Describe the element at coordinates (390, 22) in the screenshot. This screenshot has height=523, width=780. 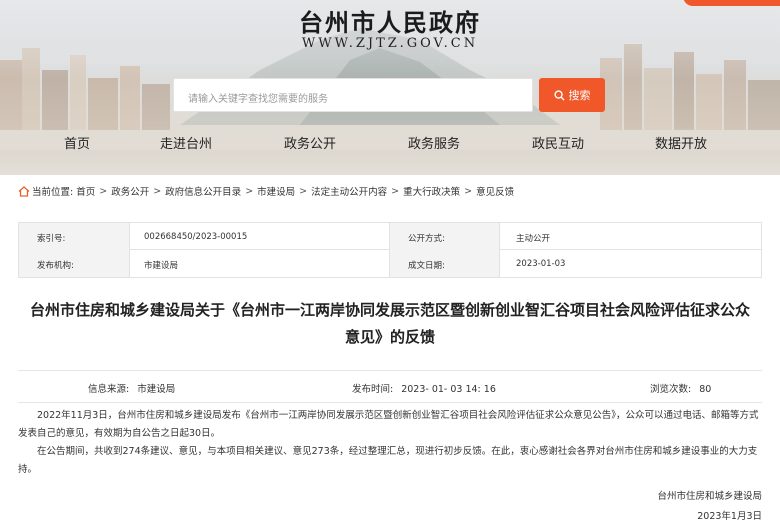
I see `site-title: 台州市人民政府` at that location.